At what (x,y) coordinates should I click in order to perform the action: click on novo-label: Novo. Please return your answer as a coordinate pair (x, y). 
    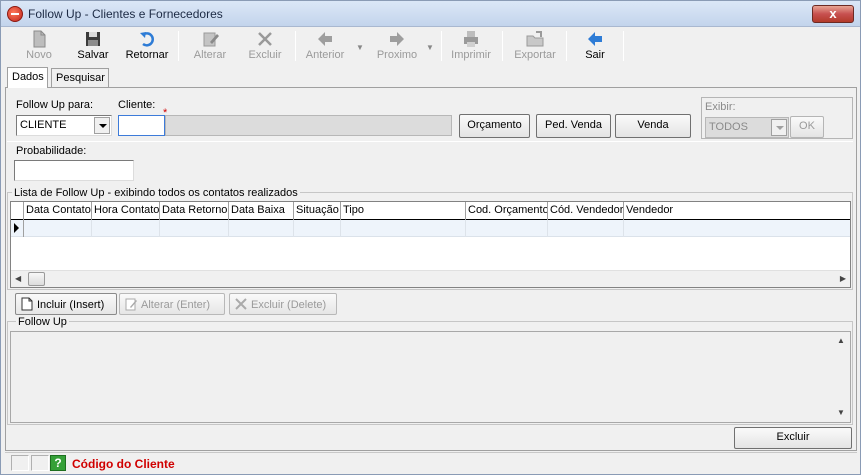
    Looking at the image, I should click on (39, 55).